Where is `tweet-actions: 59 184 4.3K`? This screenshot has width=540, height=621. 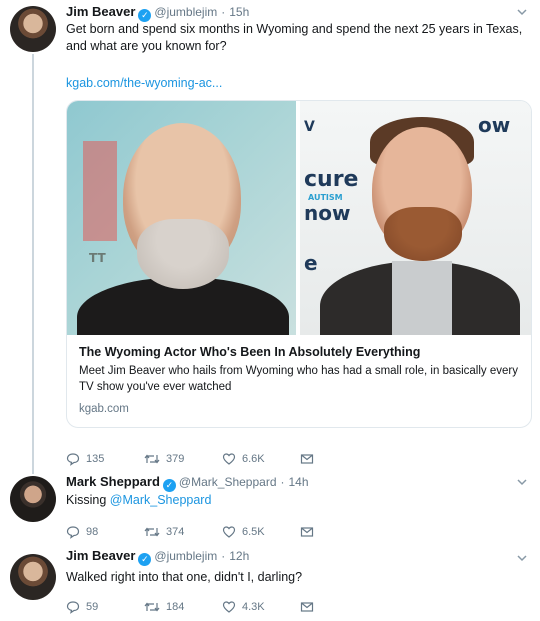 tweet-actions: 59 184 4.3K is located at coordinates (222, 607).